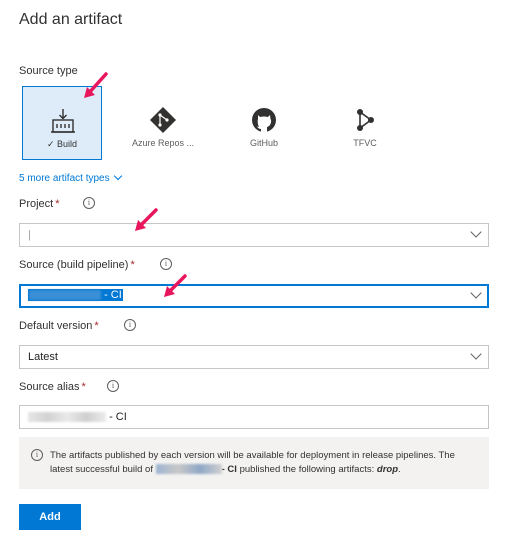 The height and width of the screenshot is (546, 505). What do you see at coordinates (43, 357) in the screenshot?
I see `default-version-value: Latest` at bounding box center [43, 357].